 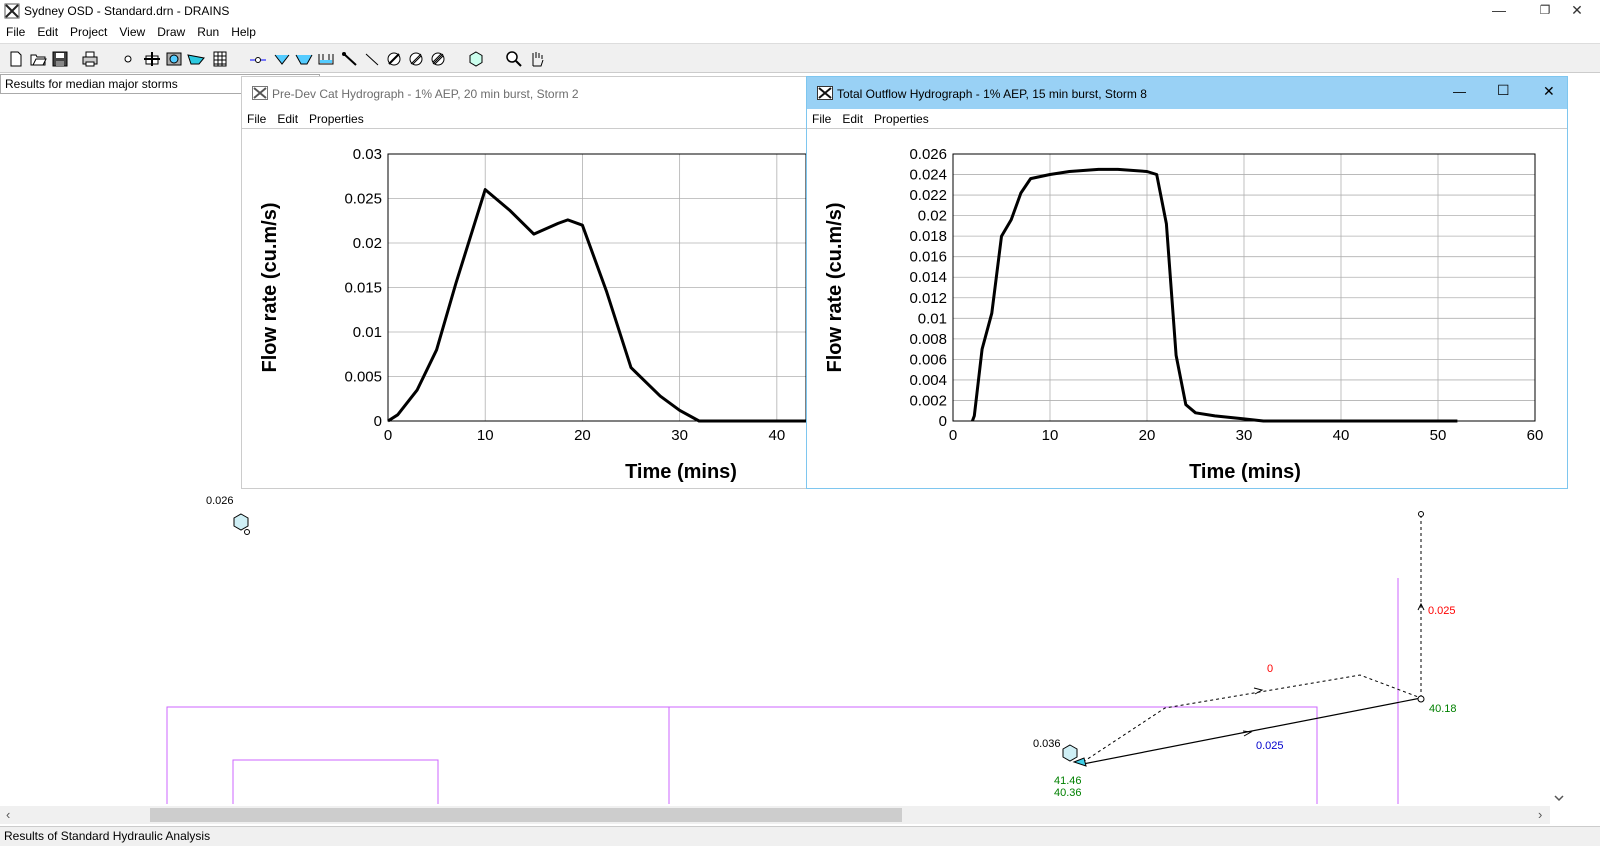 What do you see at coordinates (363, 288) in the screenshot?
I see `y-tick-label: 0.015` at bounding box center [363, 288].